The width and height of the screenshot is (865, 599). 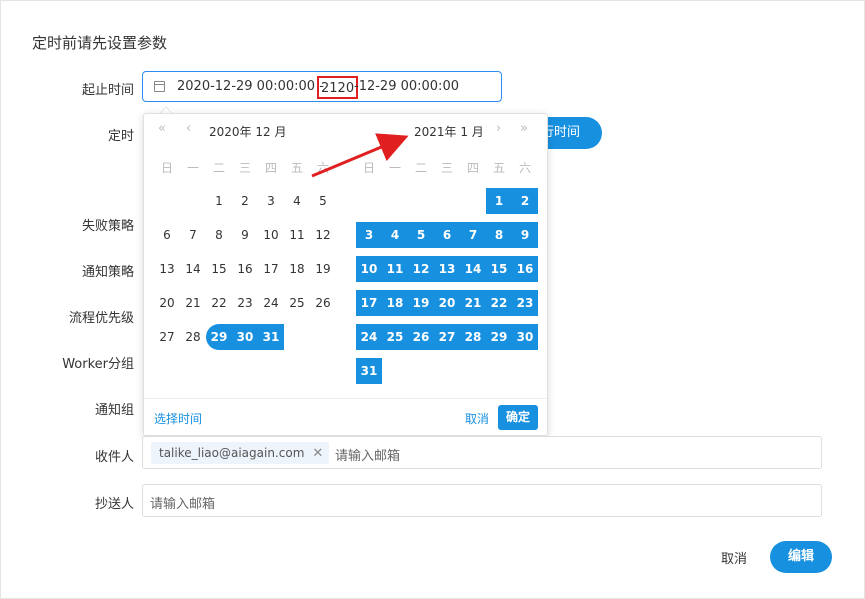 I want to click on left-day-20: 20, so click(x=167, y=303).